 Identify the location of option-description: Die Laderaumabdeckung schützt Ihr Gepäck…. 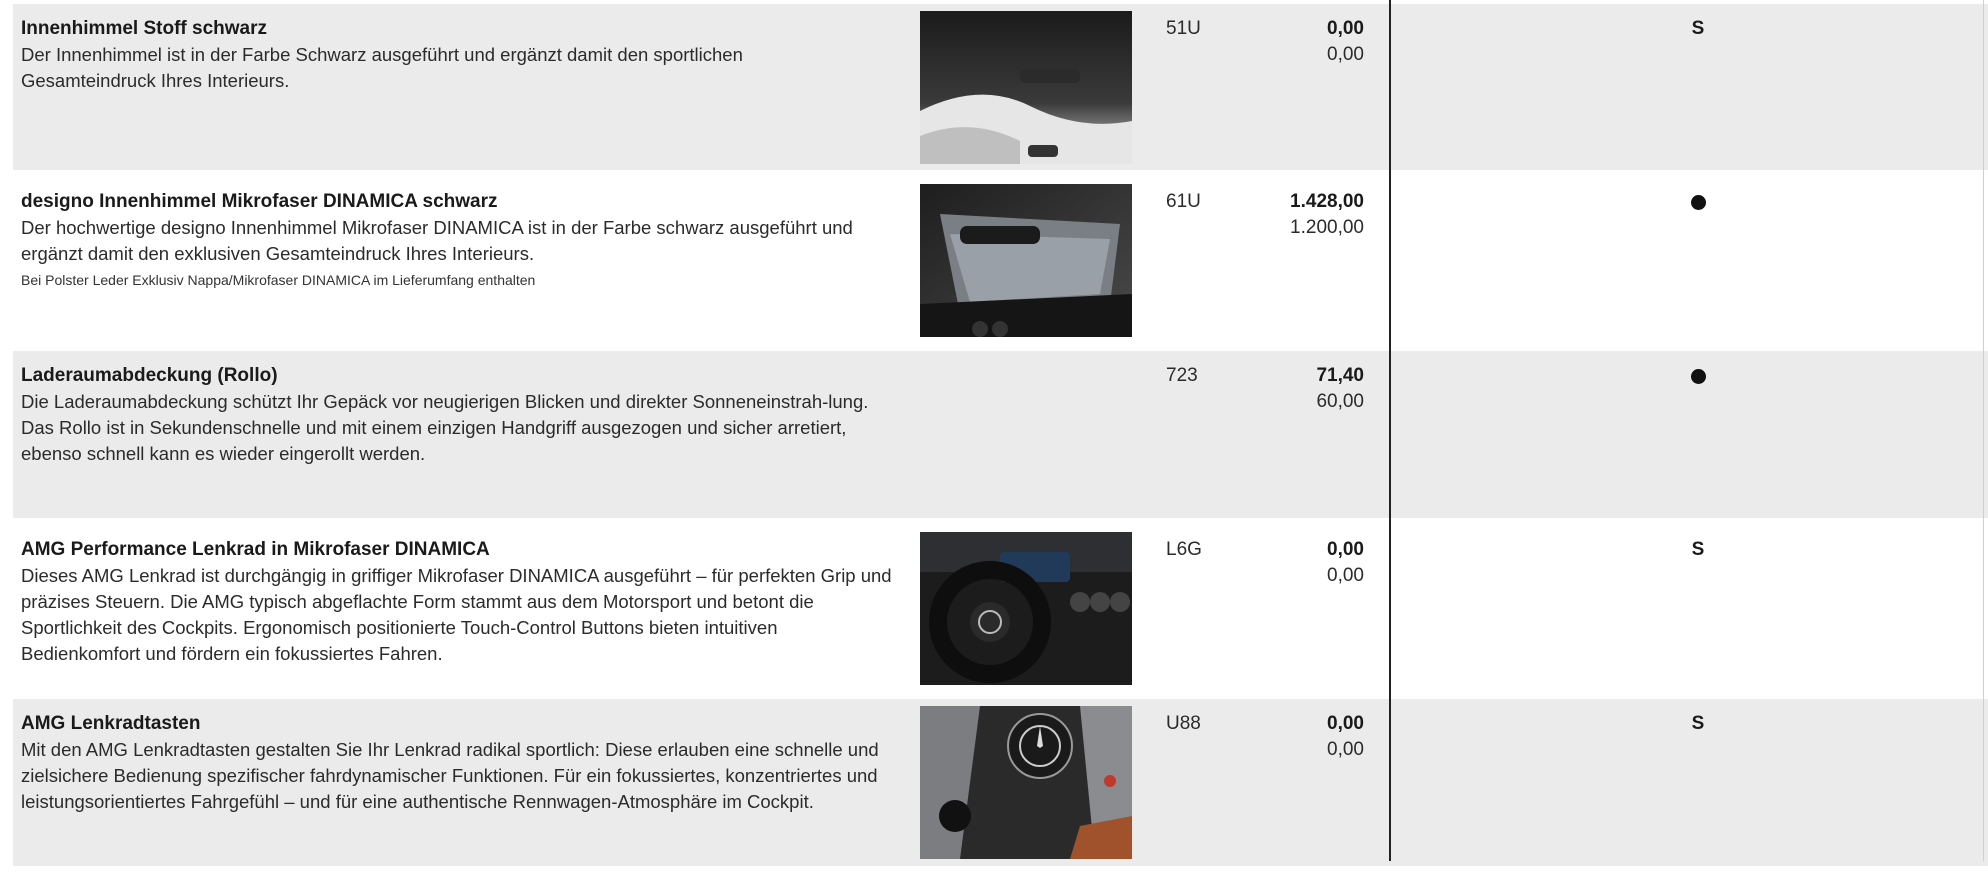
(445, 427).